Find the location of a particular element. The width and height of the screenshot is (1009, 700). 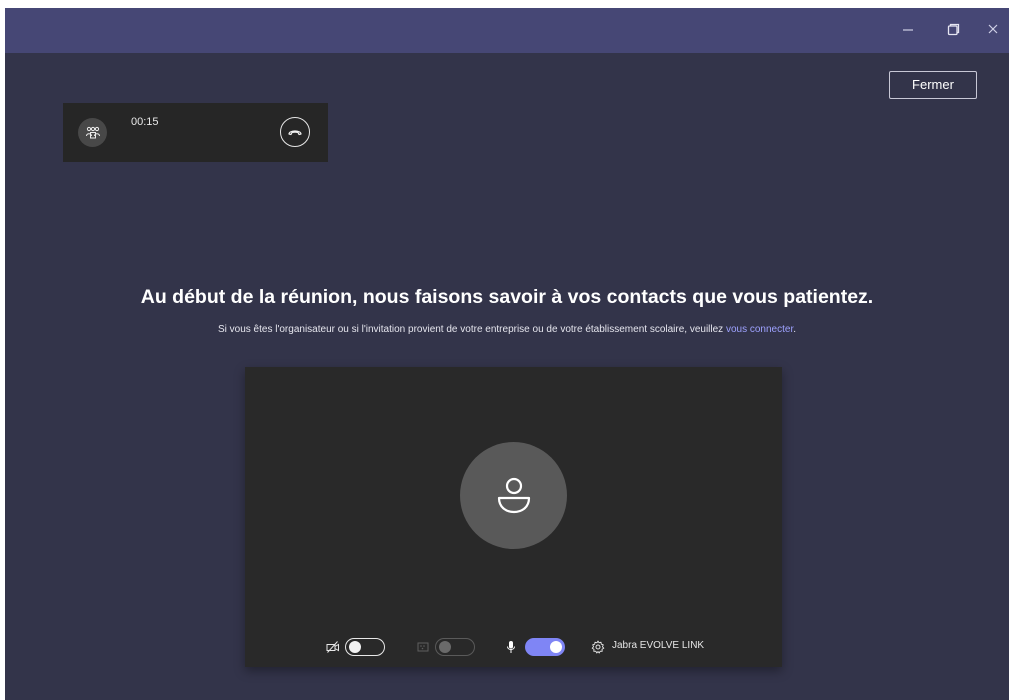

background-blur-toggle is located at coordinates (455, 647).